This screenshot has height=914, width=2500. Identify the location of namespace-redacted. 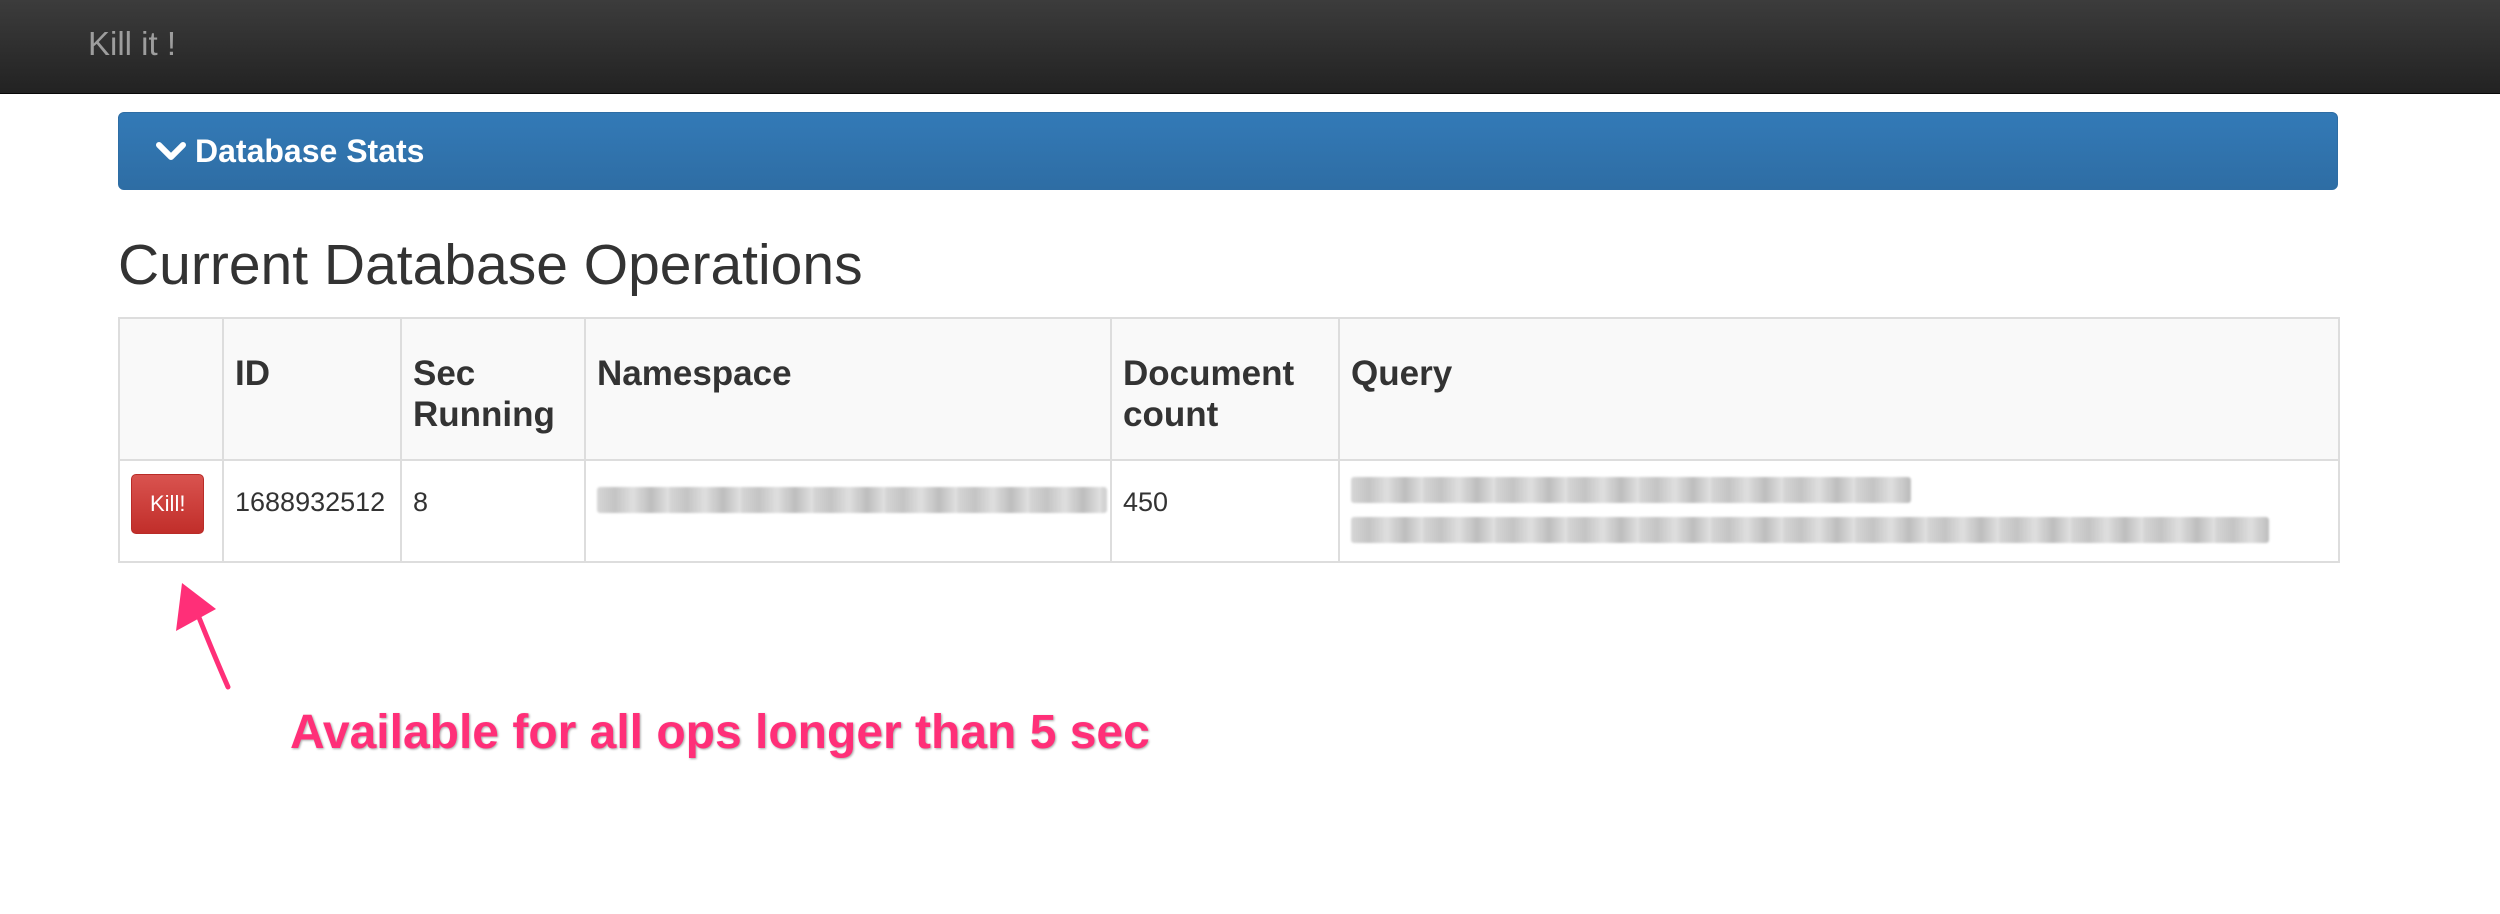
(852, 500).